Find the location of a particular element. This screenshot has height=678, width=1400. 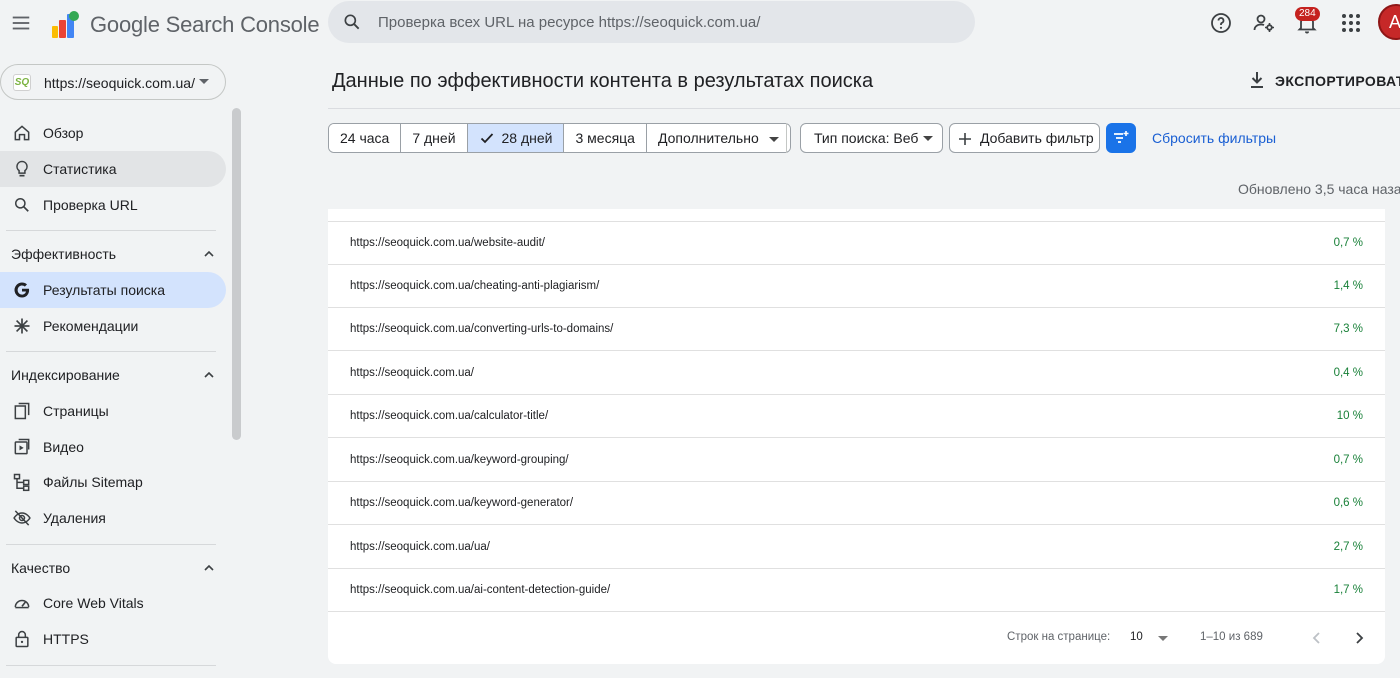

sidebar-item-removals: Удаления is located at coordinates (113, 518).